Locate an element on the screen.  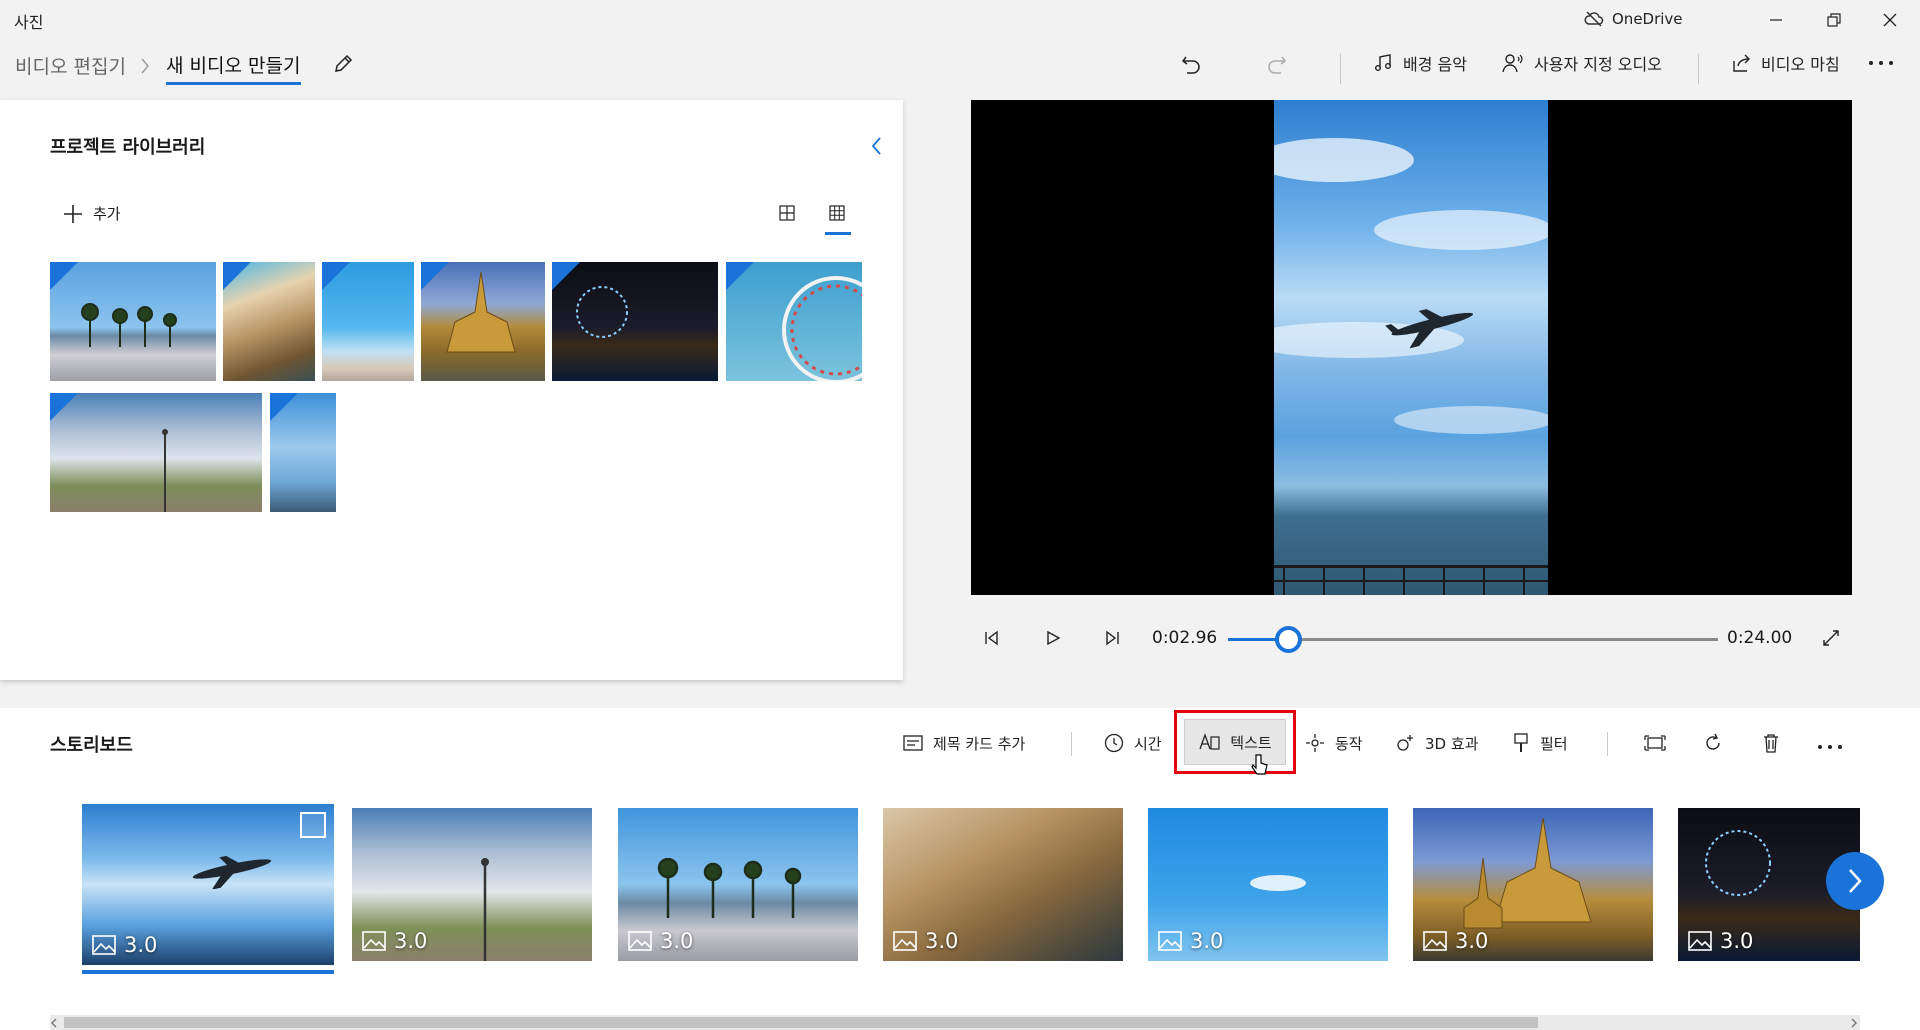
add-media-button: 추가 is located at coordinates (92, 213).